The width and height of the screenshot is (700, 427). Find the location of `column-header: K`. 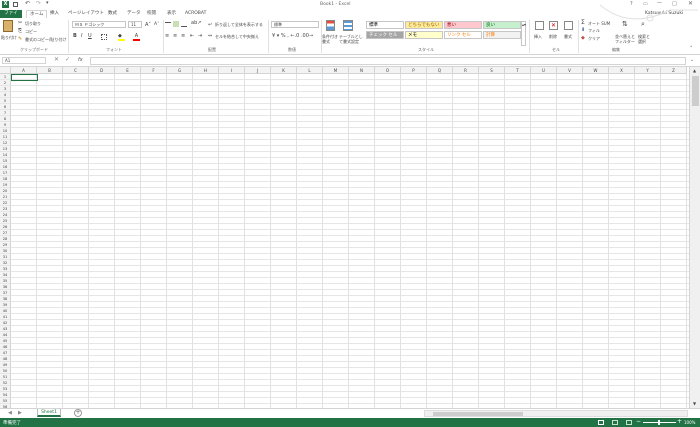

column-header: K is located at coordinates (284, 70).